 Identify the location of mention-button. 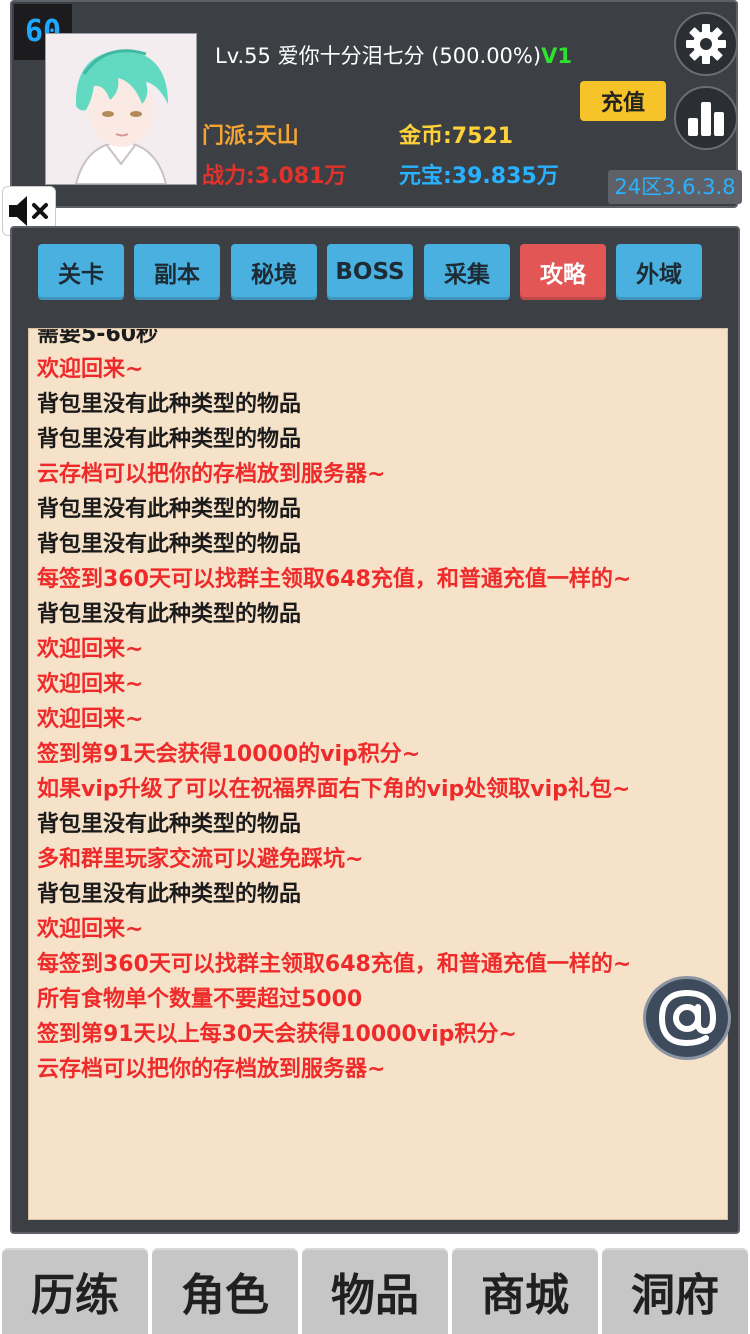
(687, 1018).